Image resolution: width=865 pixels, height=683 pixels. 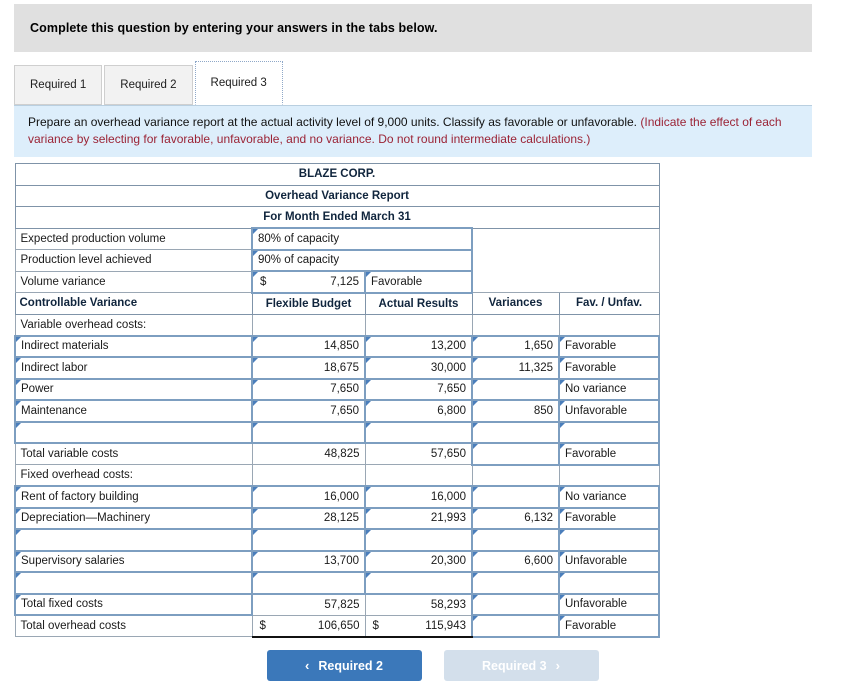 What do you see at coordinates (418, 324) in the screenshot?
I see `variable-section-actual-empty` at bounding box center [418, 324].